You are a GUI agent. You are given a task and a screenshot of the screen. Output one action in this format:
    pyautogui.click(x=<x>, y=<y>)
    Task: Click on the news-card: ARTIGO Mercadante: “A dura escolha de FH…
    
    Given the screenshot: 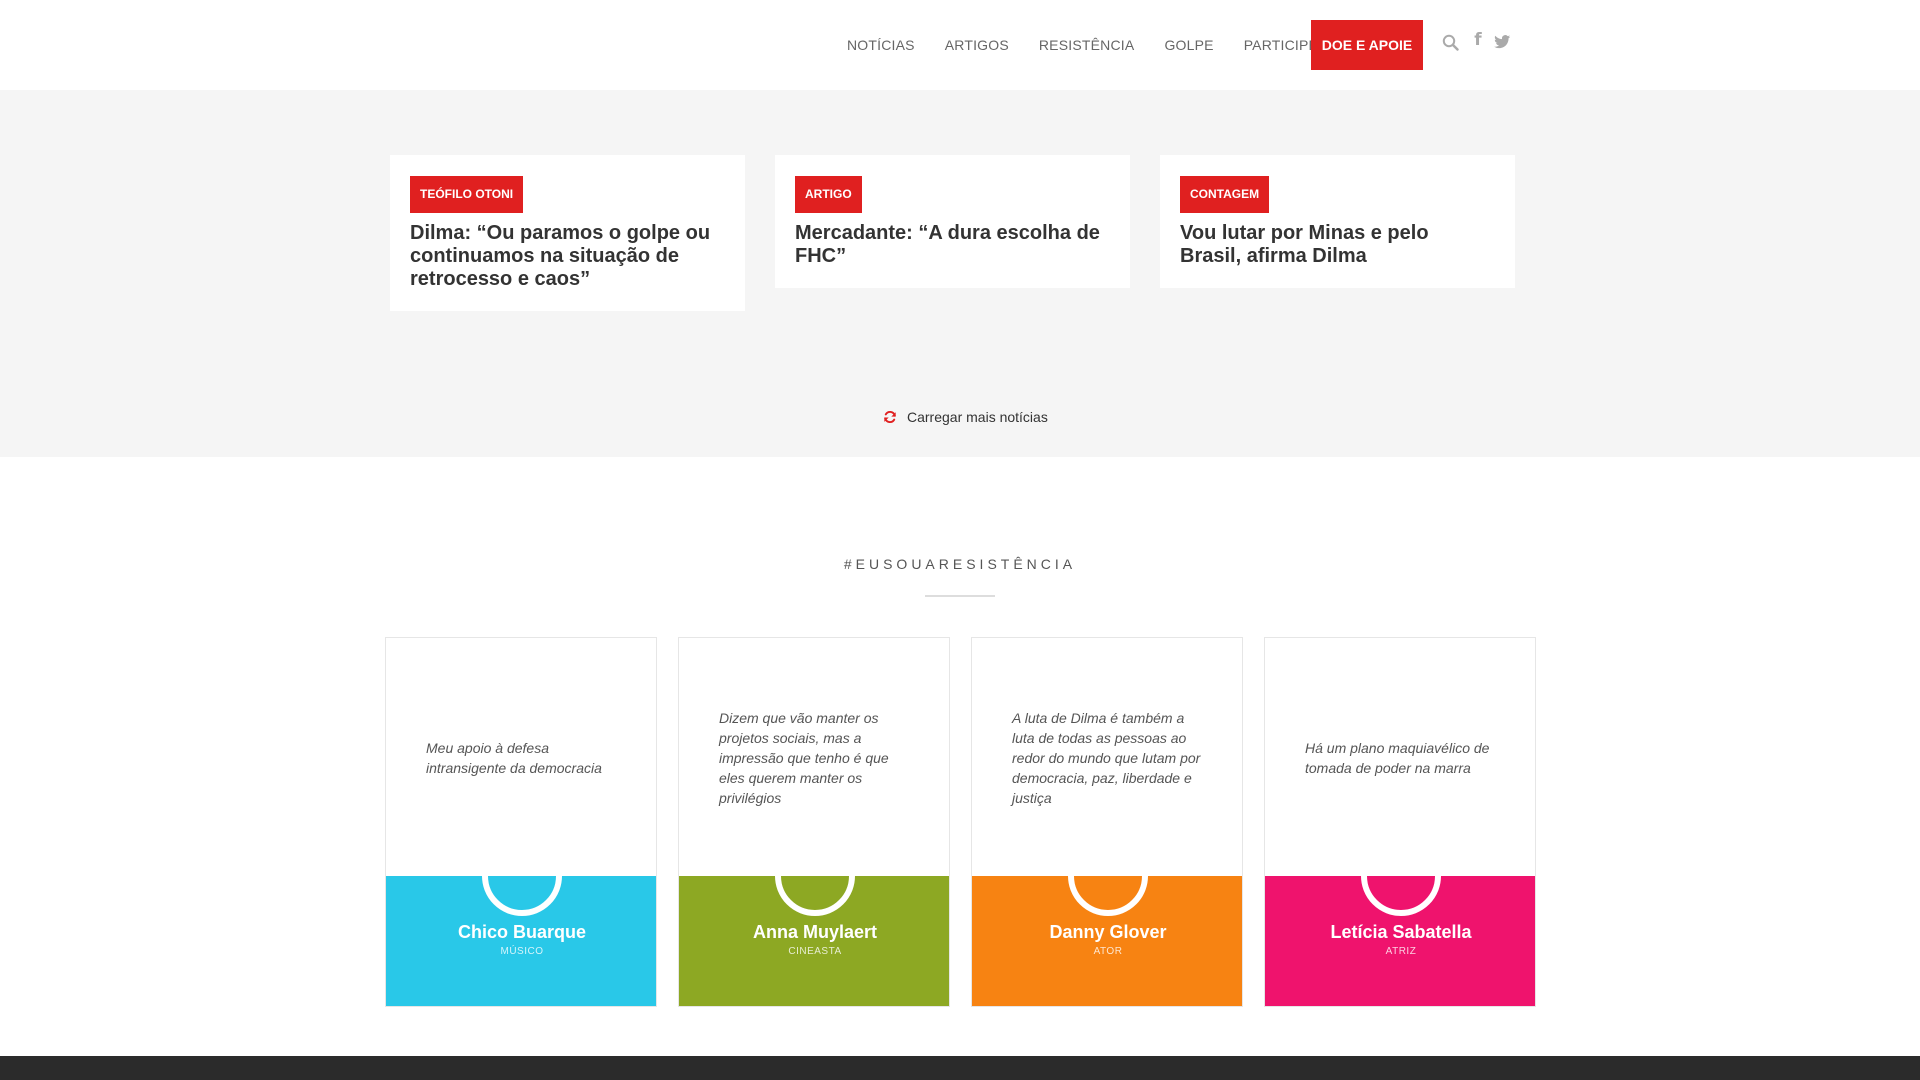 What is the action you would take?
    pyautogui.click(x=952, y=221)
    